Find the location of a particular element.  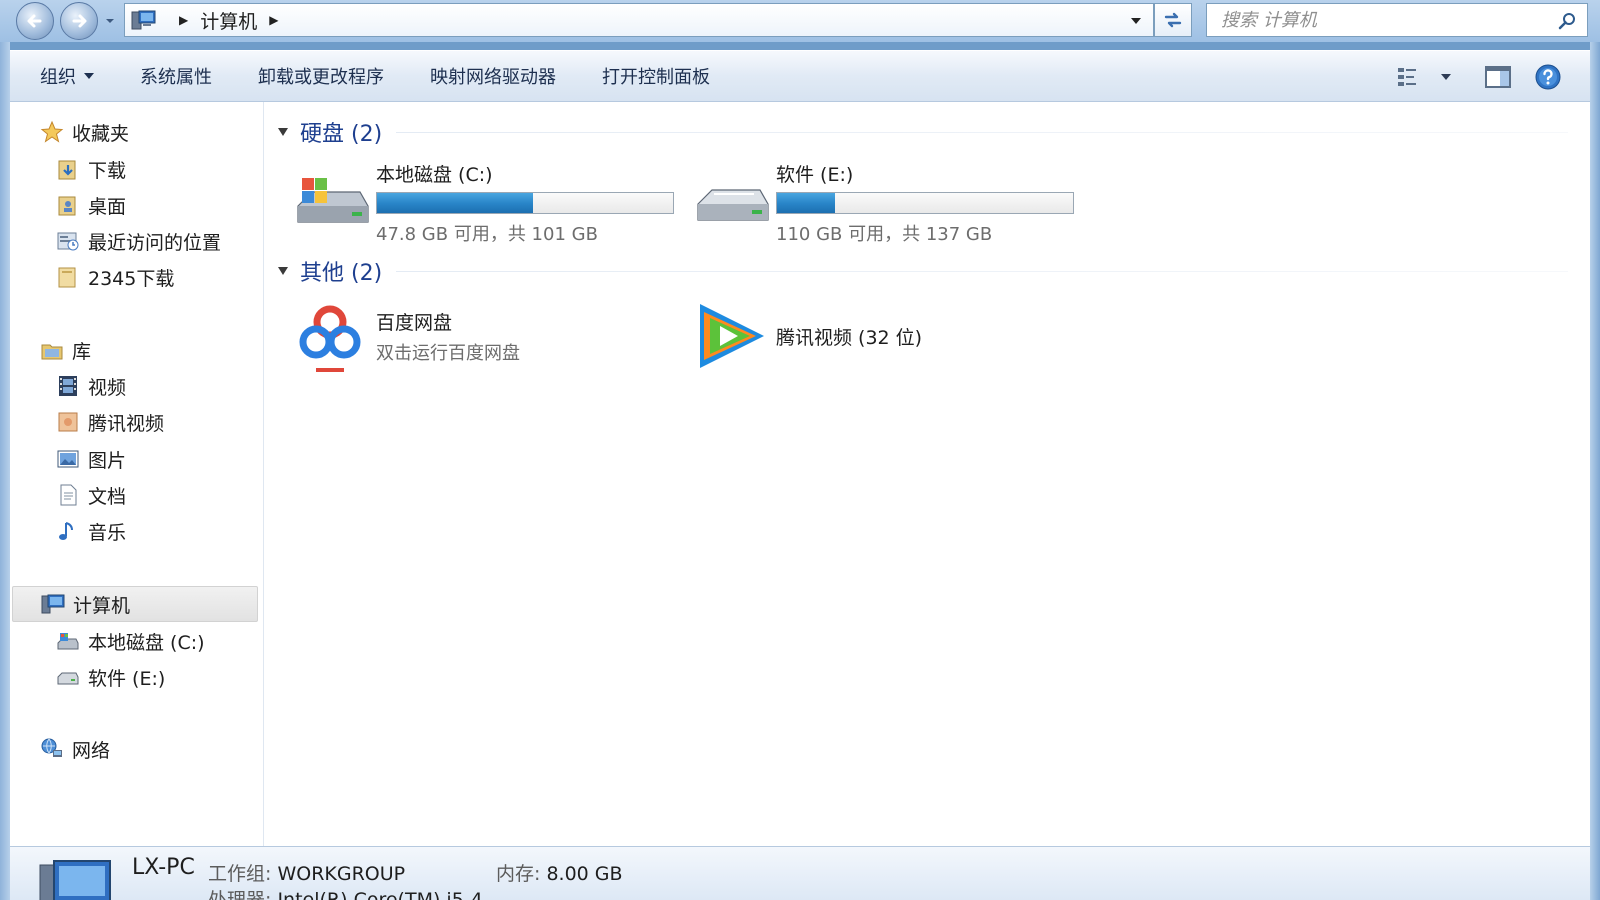

sidebar-network-label: 网络 is located at coordinates (91, 750).